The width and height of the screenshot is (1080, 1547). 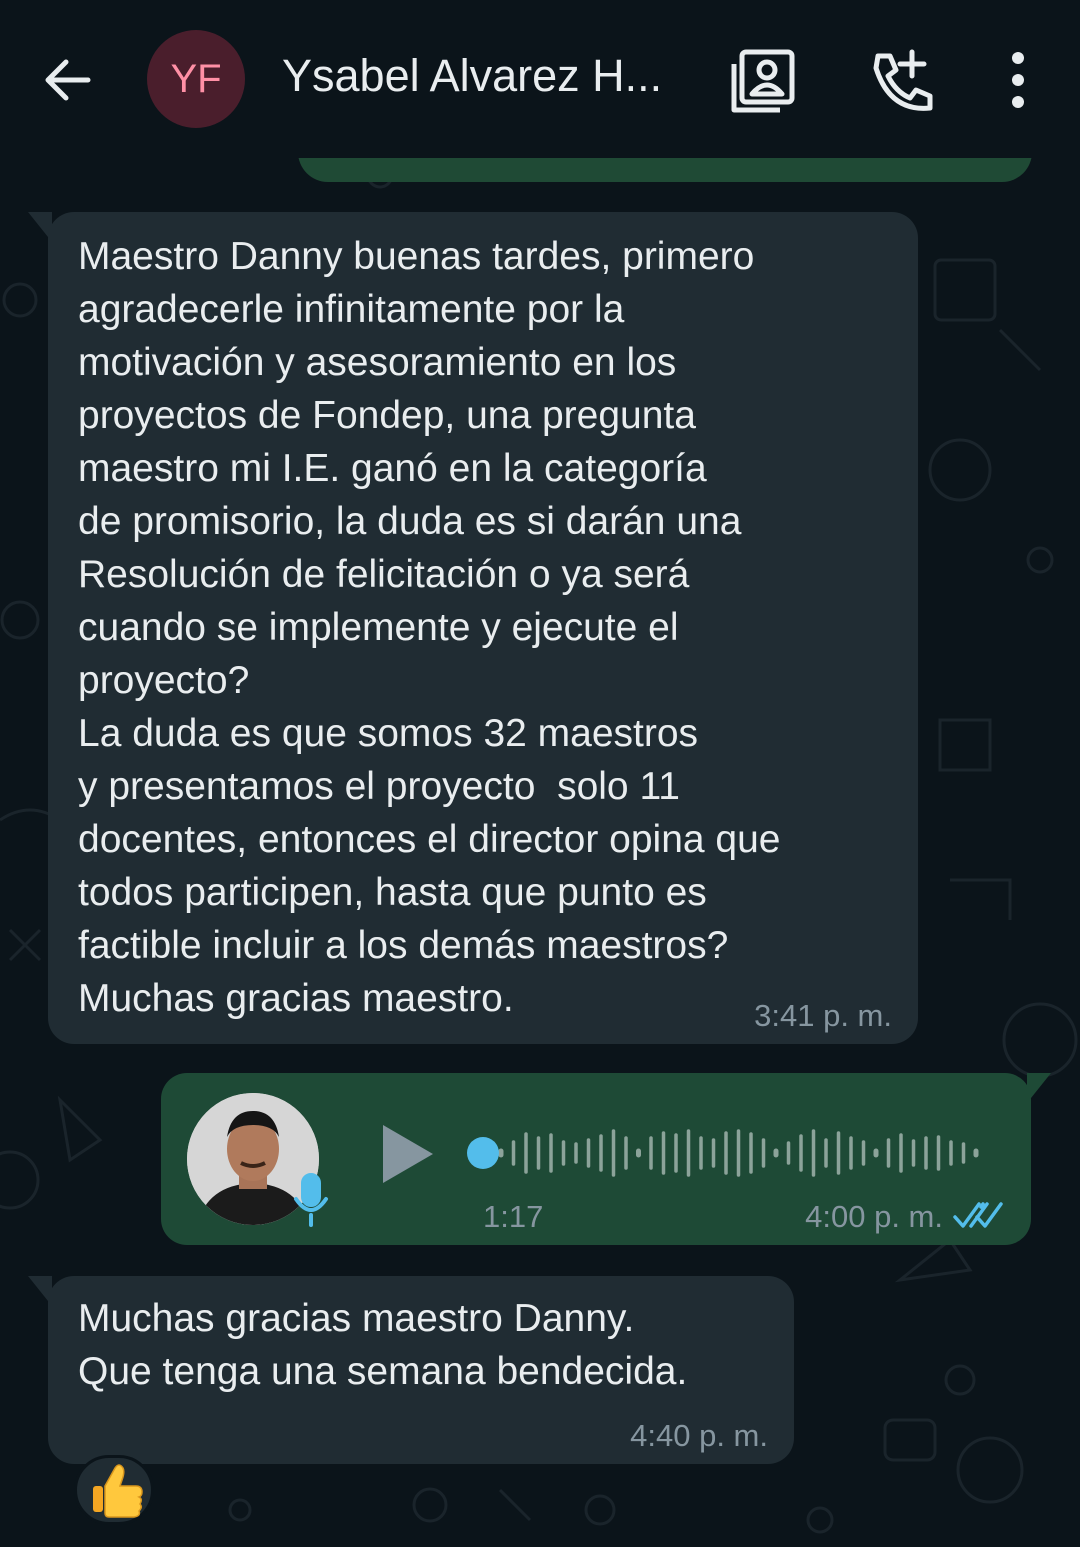 I want to click on playback-slider-knob, so click(x=483, y=1153).